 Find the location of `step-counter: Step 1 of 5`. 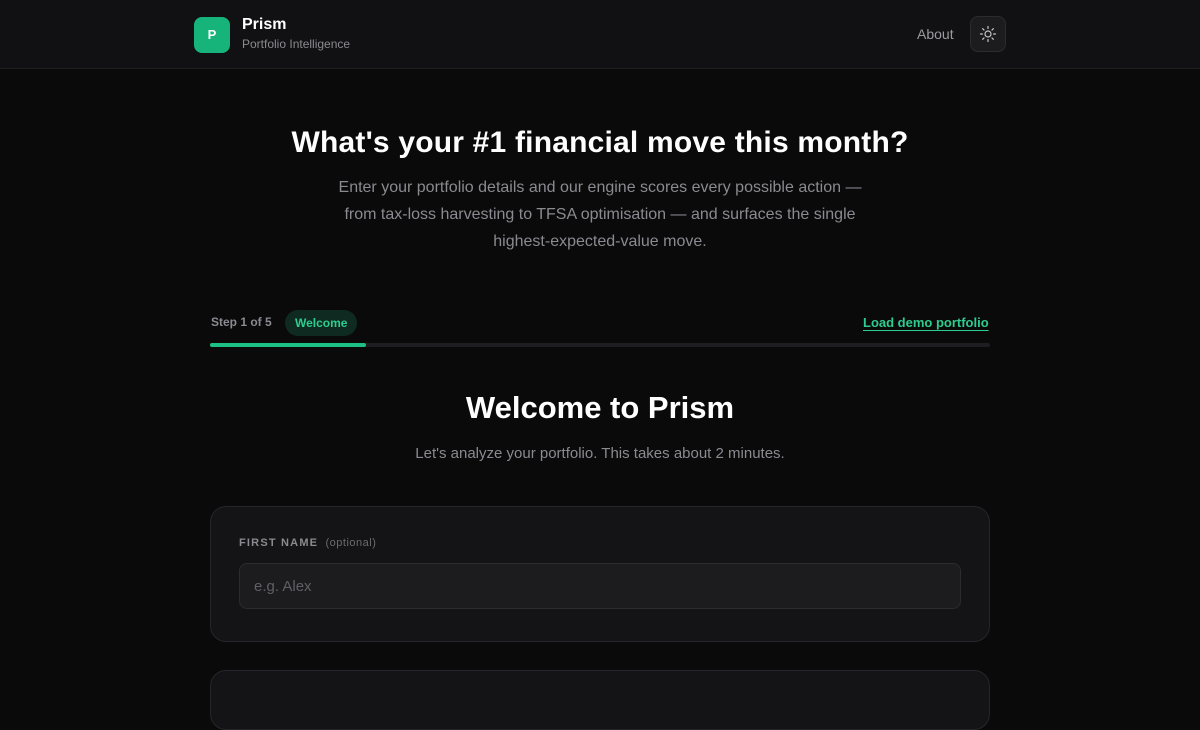

step-counter: Step 1 of 5 is located at coordinates (241, 322).